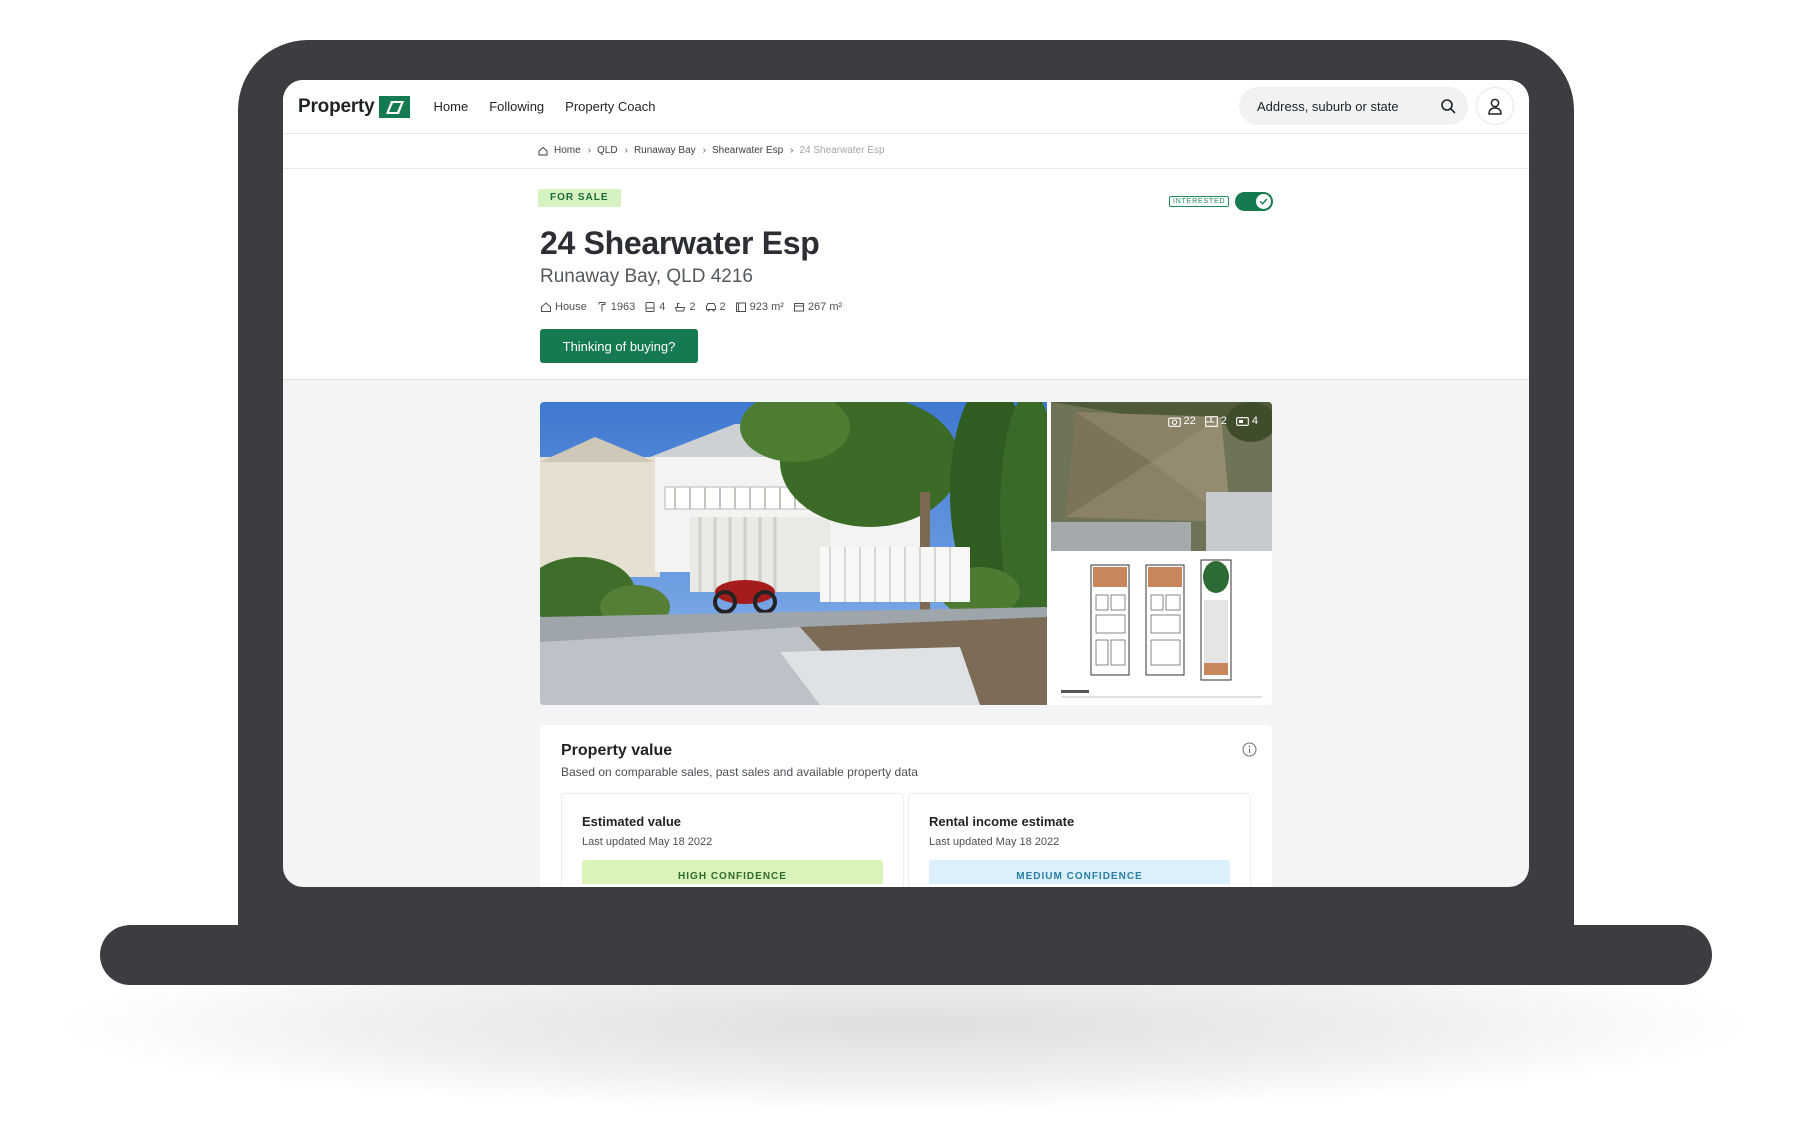 The image size is (1810, 1143). I want to click on interested-toggle-group: INTERESTED, so click(1221, 201).